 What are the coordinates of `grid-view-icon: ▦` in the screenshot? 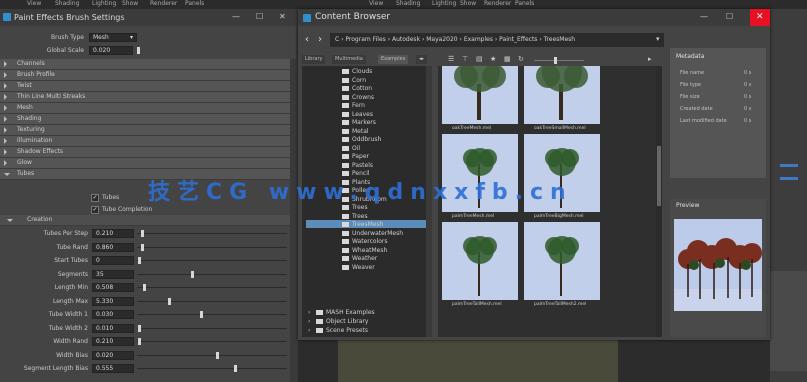 It's located at (507, 59).